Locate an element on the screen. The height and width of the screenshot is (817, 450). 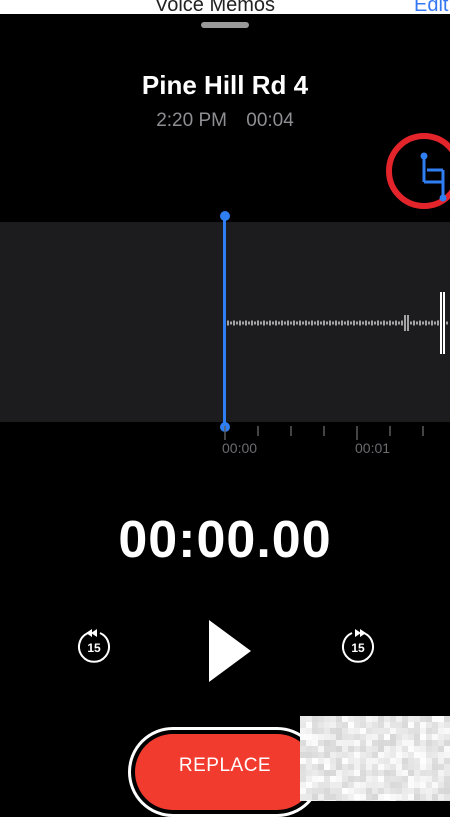
playhead-top-handle is located at coordinates (224, 216).